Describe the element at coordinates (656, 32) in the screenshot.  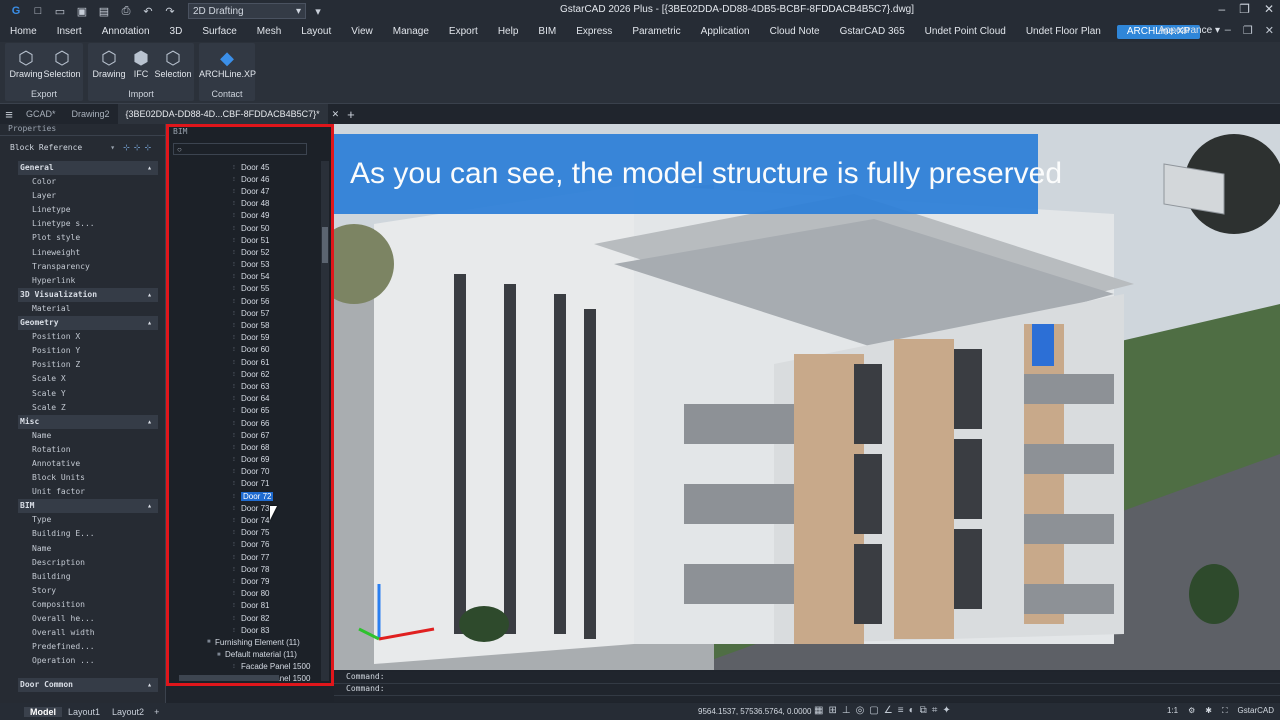
I see `tab-parametric: Parametric` at that location.